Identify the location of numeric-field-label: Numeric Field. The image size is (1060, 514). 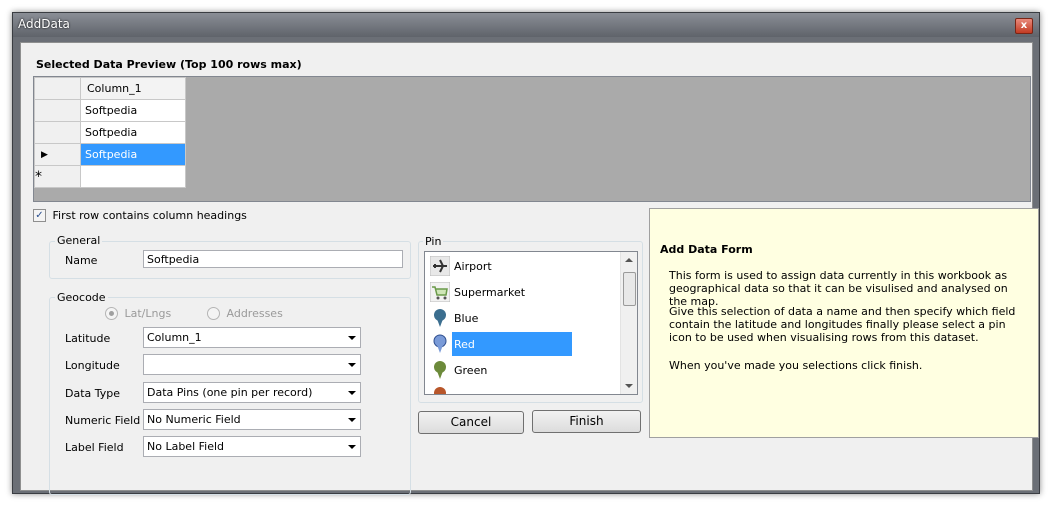
(103, 420).